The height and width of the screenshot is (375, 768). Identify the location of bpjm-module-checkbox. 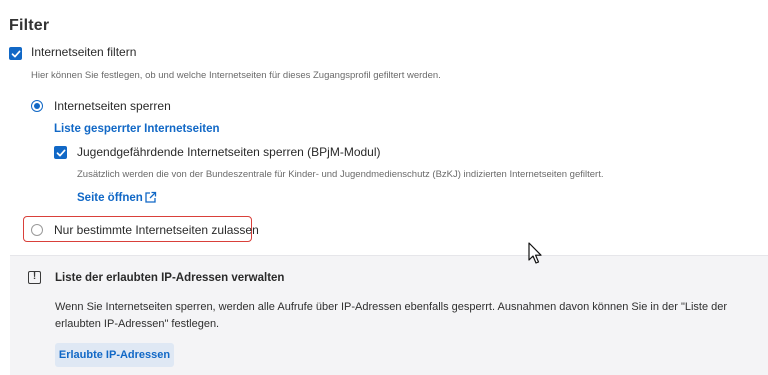
(60, 152).